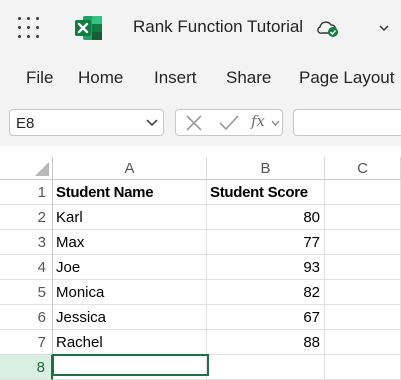  What do you see at coordinates (363, 317) in the screenshot?
I see `cell-c6` at bounding box center [363, 317].